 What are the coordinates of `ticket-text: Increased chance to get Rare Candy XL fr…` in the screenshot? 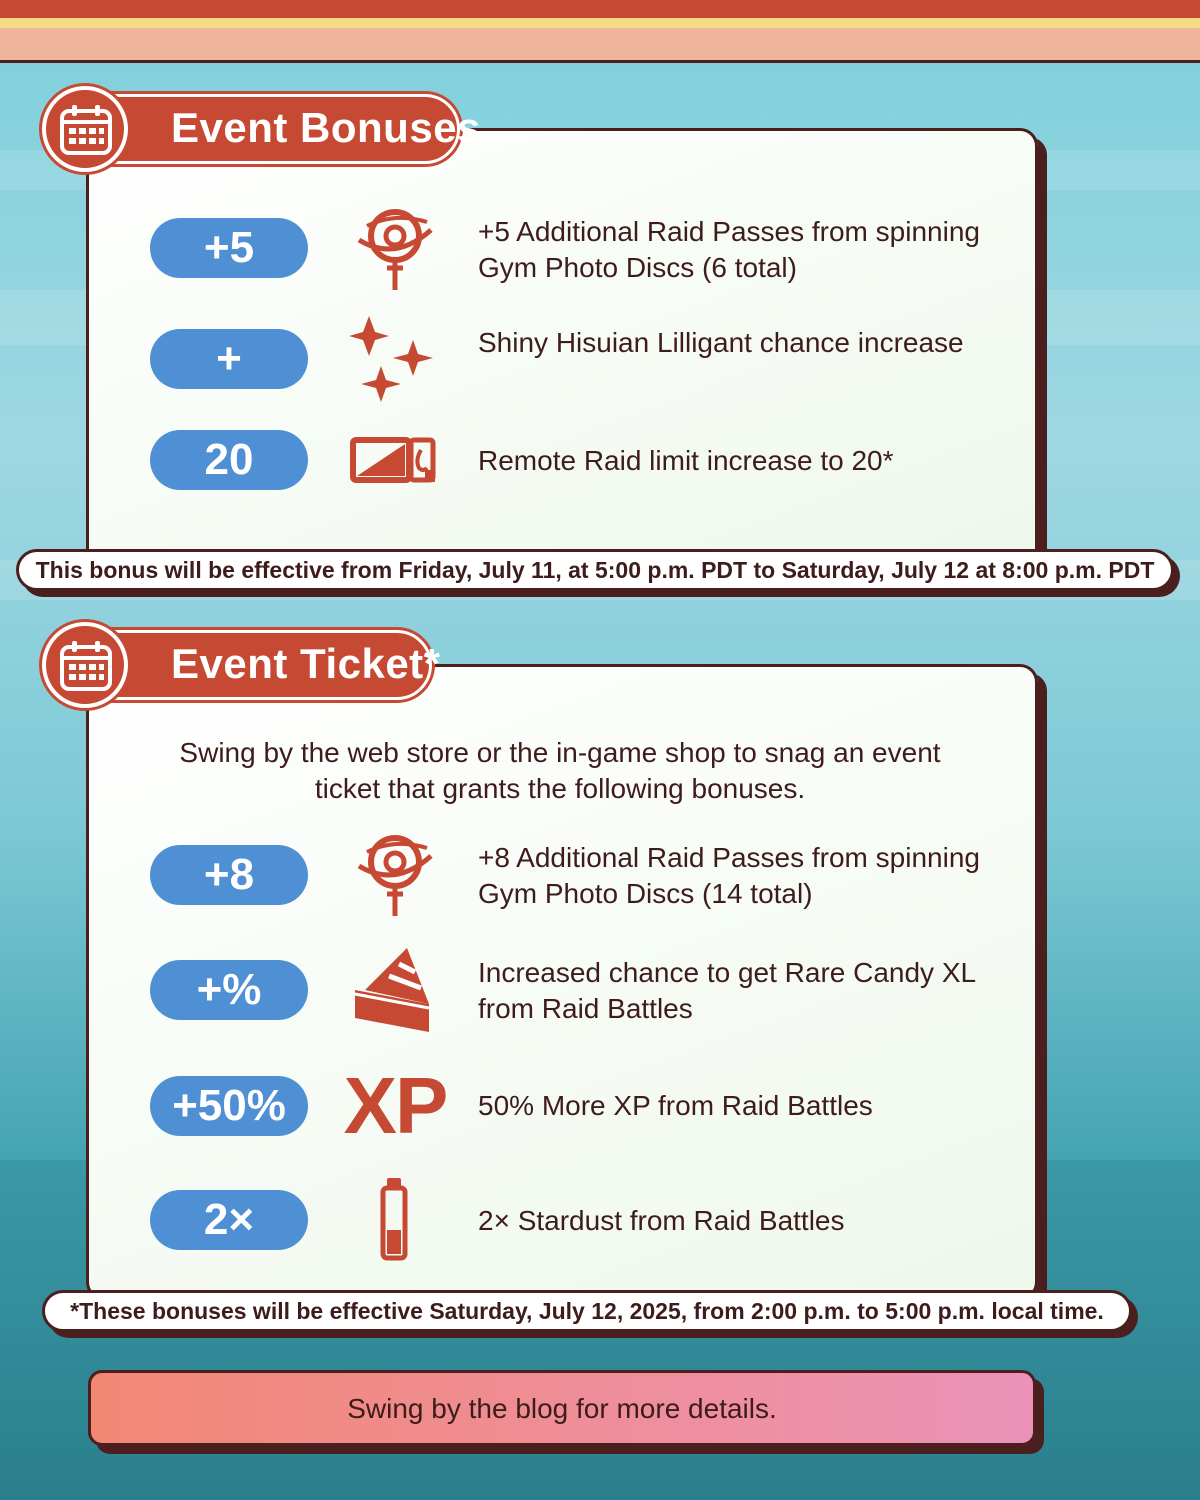 It's located at (727, 990).